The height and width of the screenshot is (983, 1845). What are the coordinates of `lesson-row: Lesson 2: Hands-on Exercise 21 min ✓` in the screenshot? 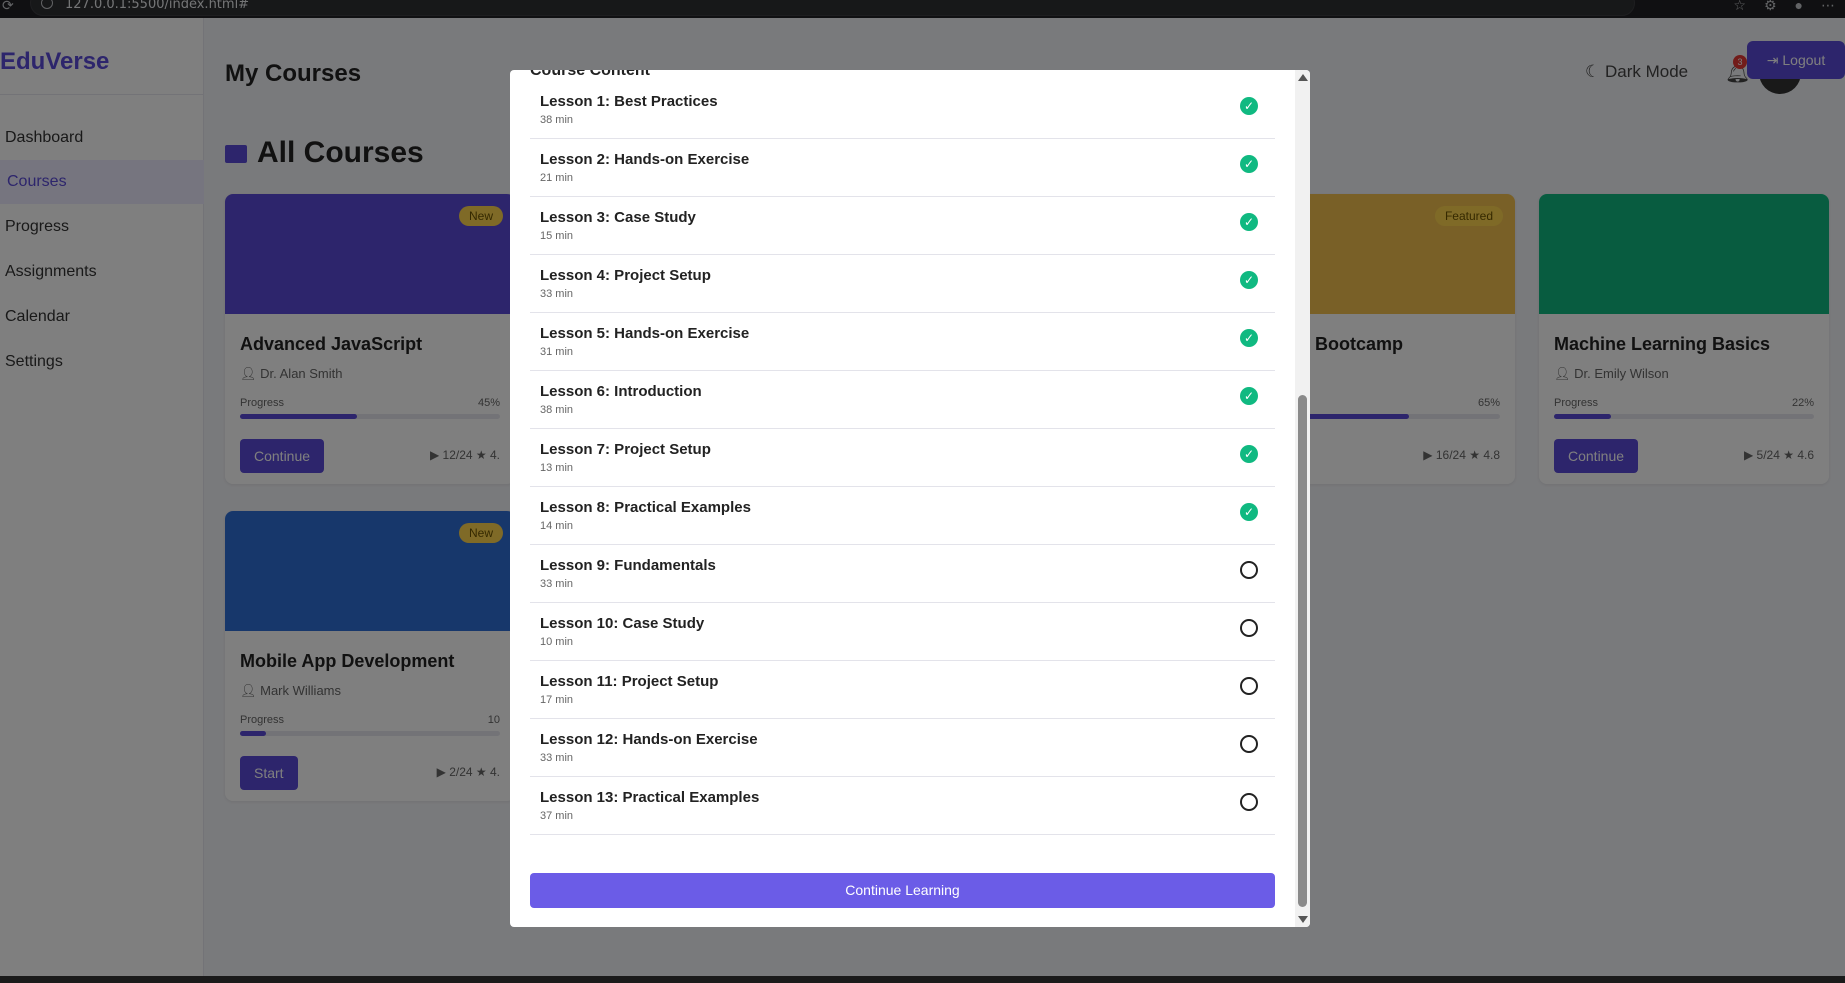 It's located at (902, 168).